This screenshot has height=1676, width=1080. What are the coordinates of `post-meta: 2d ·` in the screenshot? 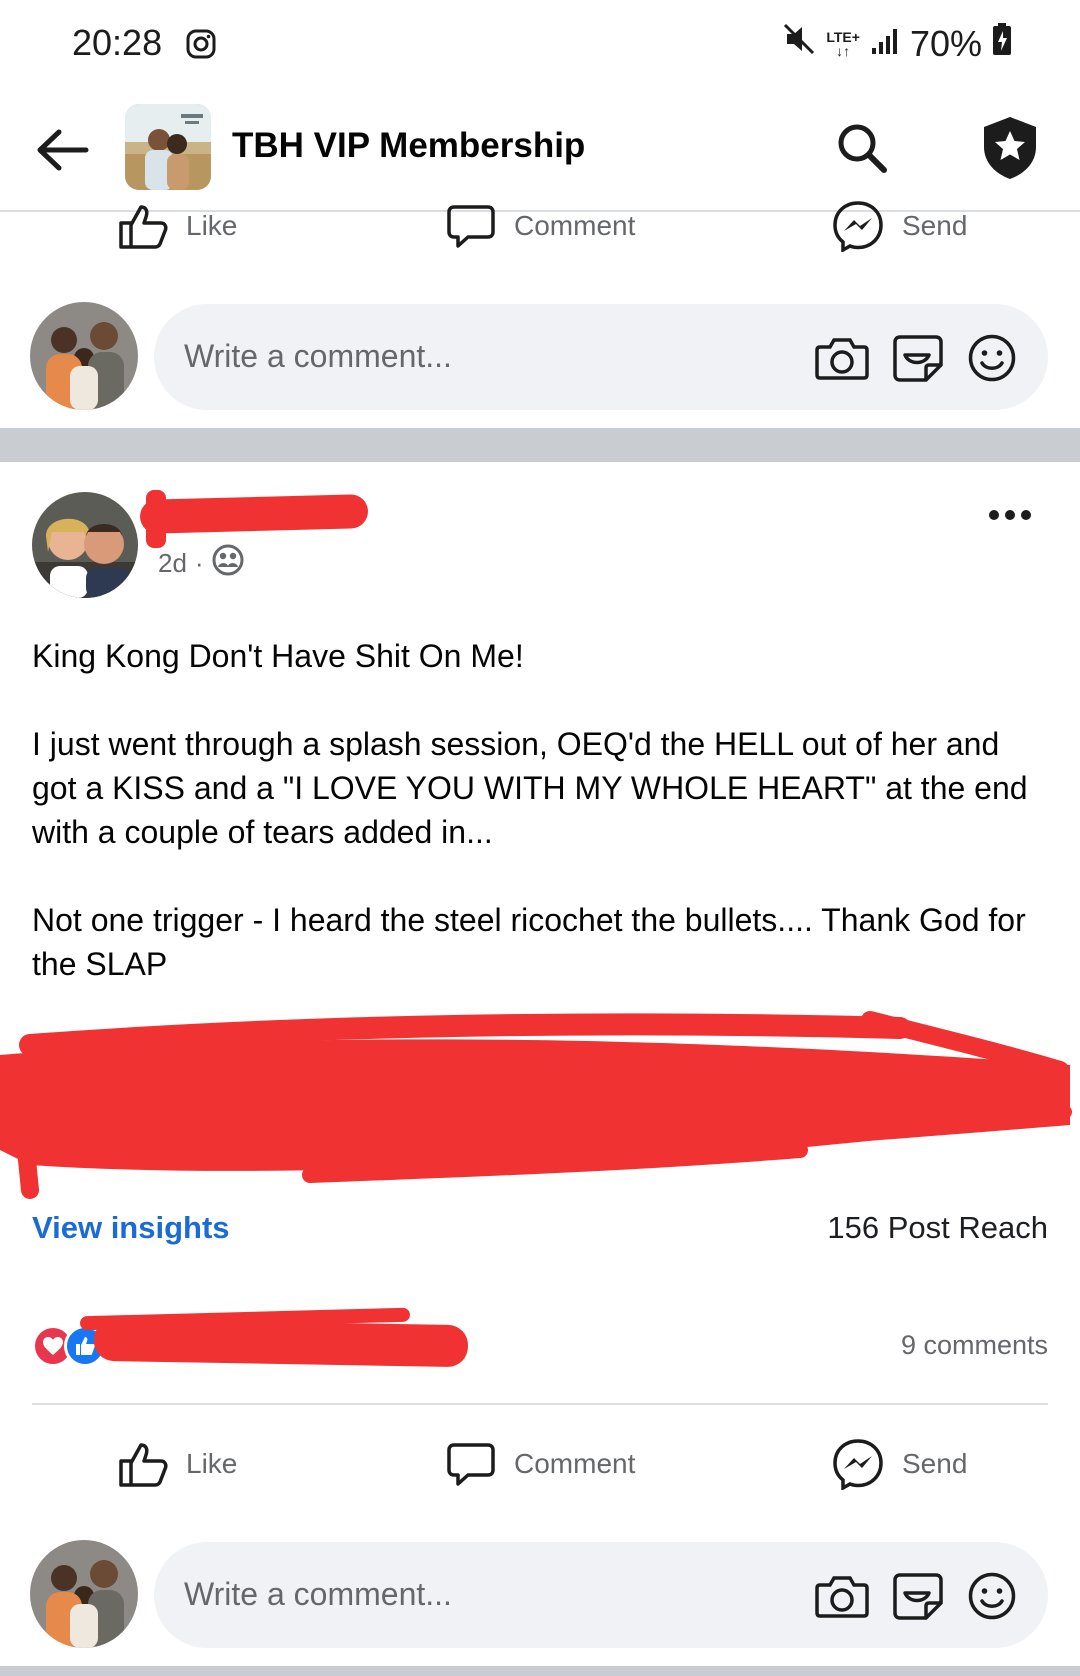 It's located at (201, 563).